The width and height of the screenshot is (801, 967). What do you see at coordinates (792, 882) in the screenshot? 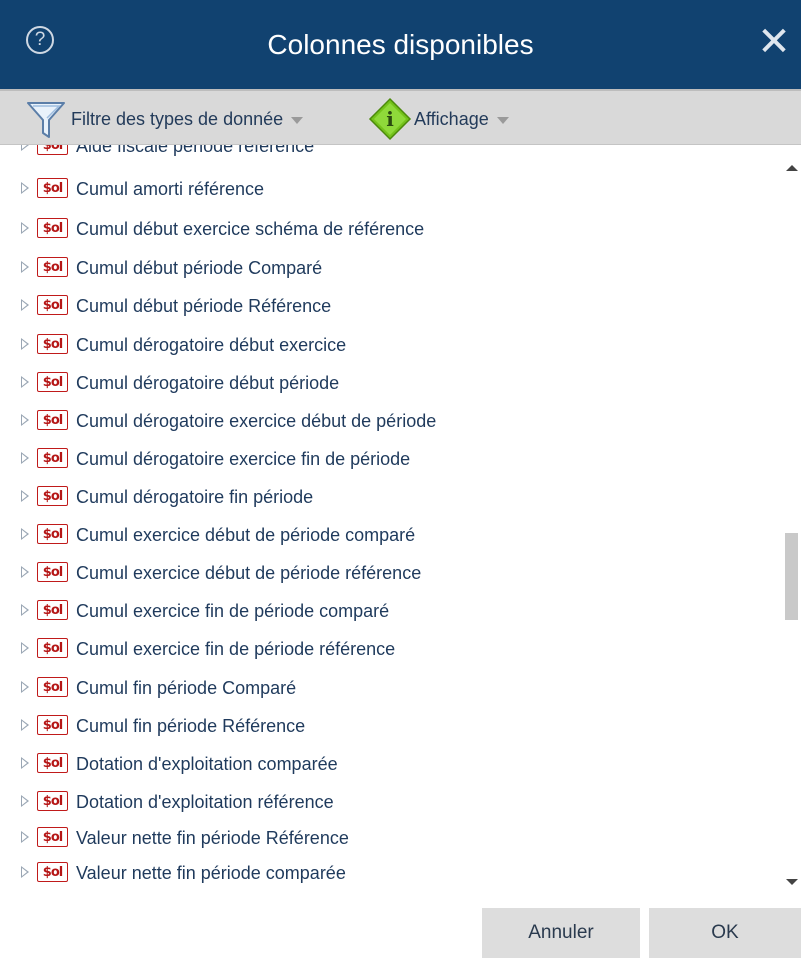
I see `scroll-down-arrow-icon` at bounding box center [792, 882].